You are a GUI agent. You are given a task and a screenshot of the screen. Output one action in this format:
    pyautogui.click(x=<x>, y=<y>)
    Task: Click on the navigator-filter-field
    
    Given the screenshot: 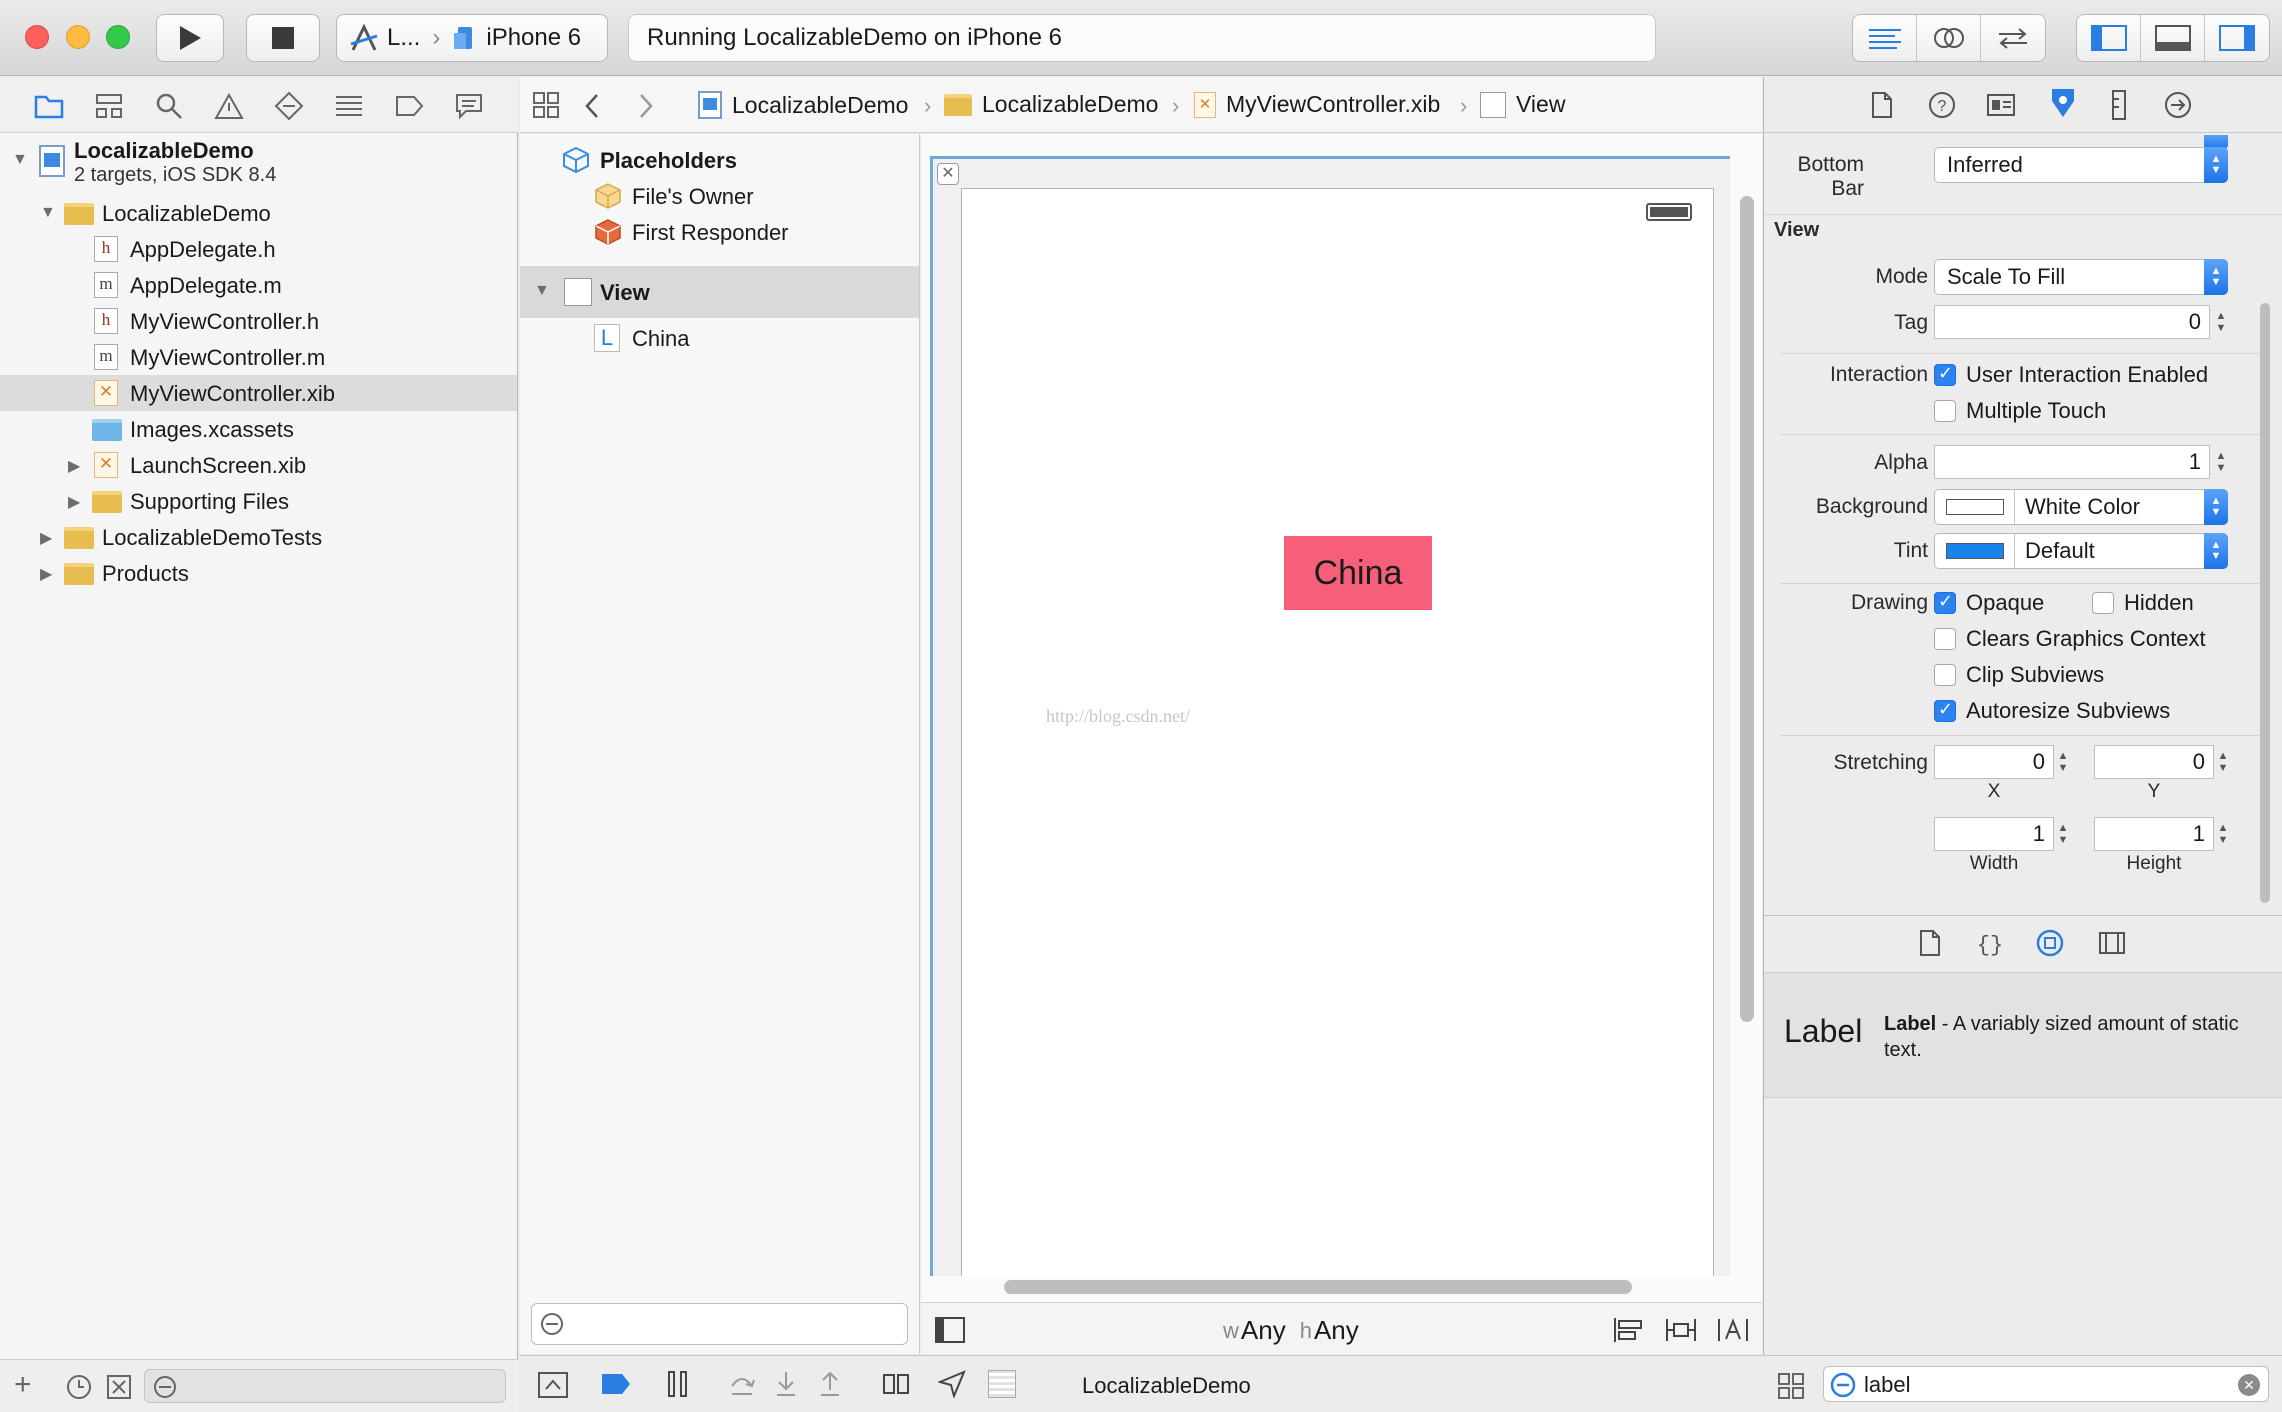 What is the action you would take?
    pyautogui.click(x=325, y=1386)
    